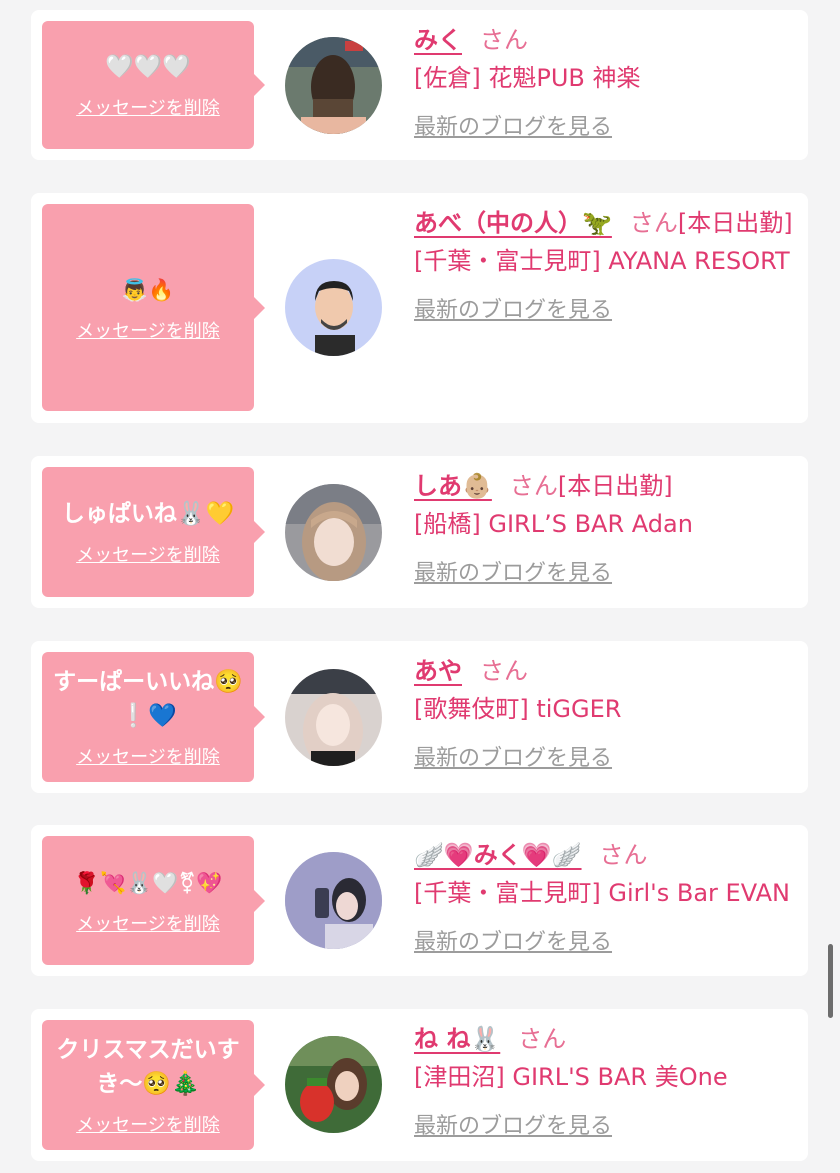  I want to click on shop-name: [千葉・富士見町] Girl's Bar EVAN, so click(602, 893).